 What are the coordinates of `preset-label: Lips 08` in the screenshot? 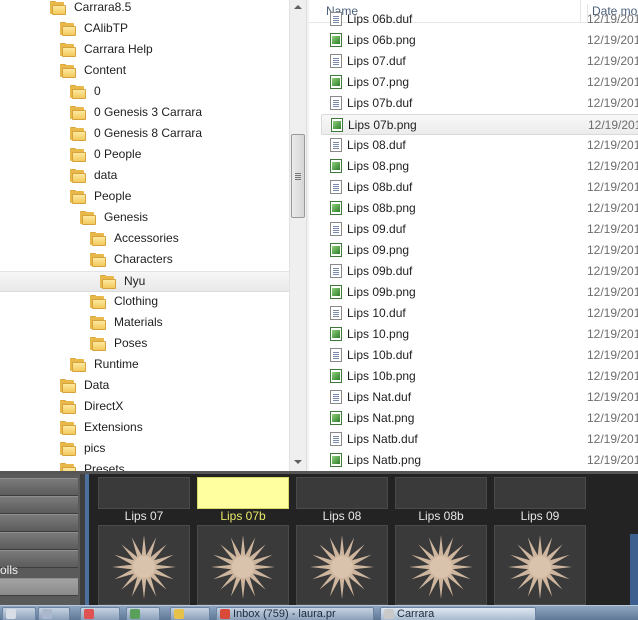 It's located at (342, 516).